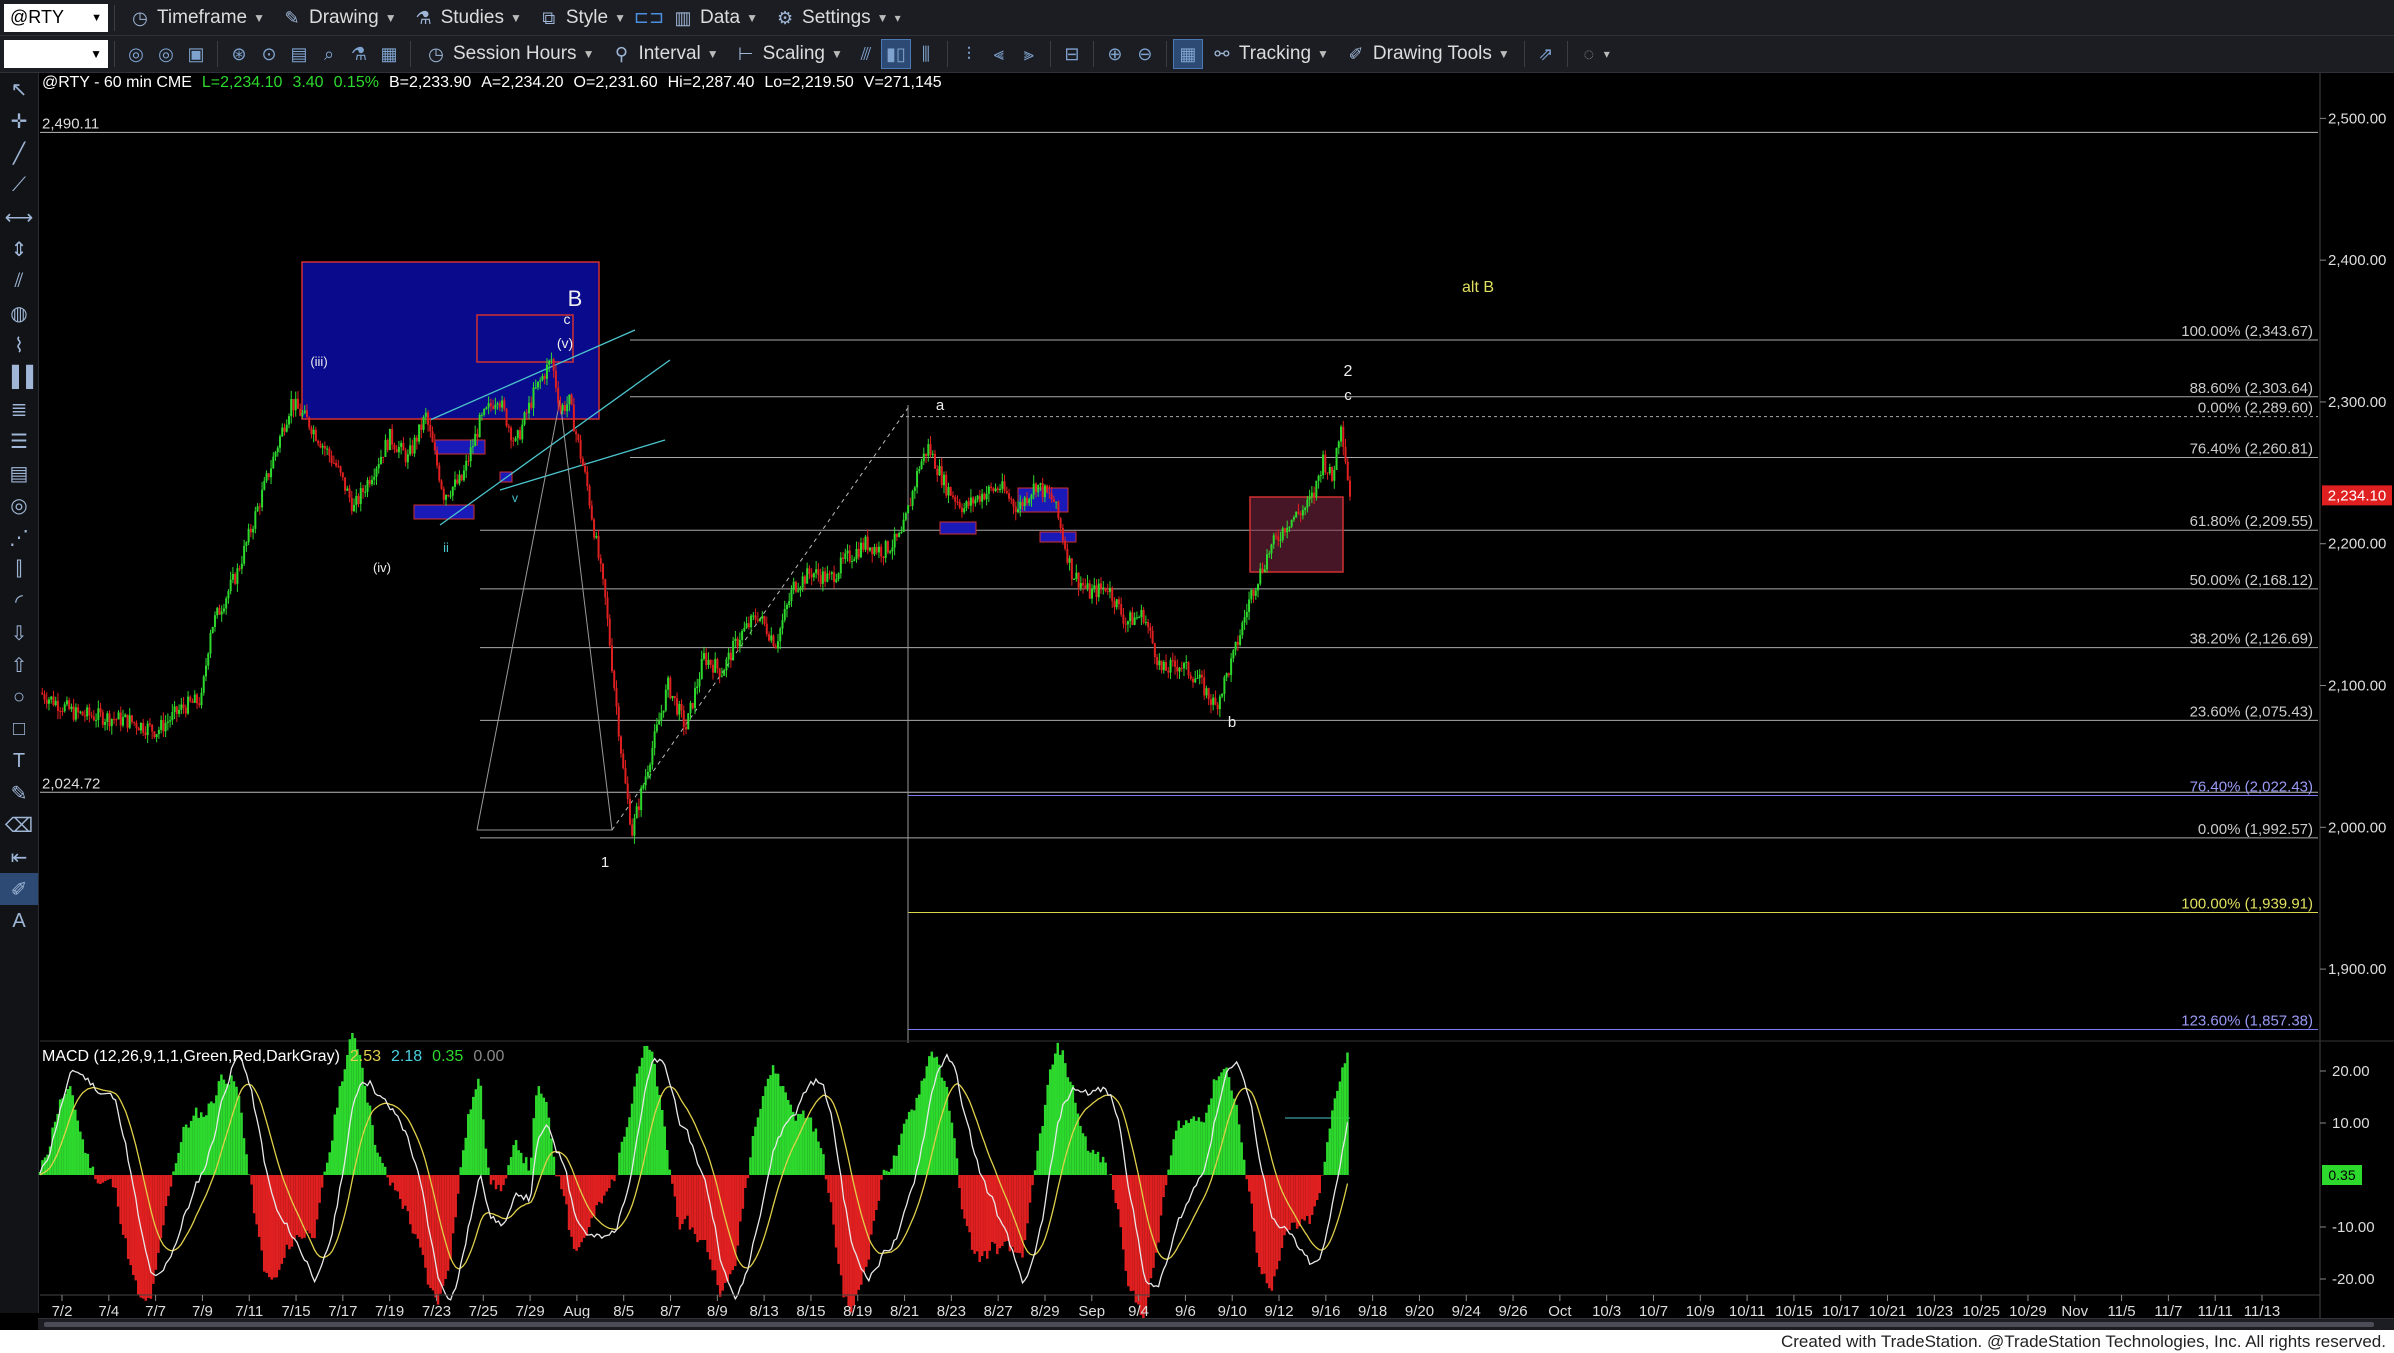 This screenshot has width=2394, height=1353. Describe the element at coordinates (446, 547) in the screenshot. I see `wave-label: ii` at that location.